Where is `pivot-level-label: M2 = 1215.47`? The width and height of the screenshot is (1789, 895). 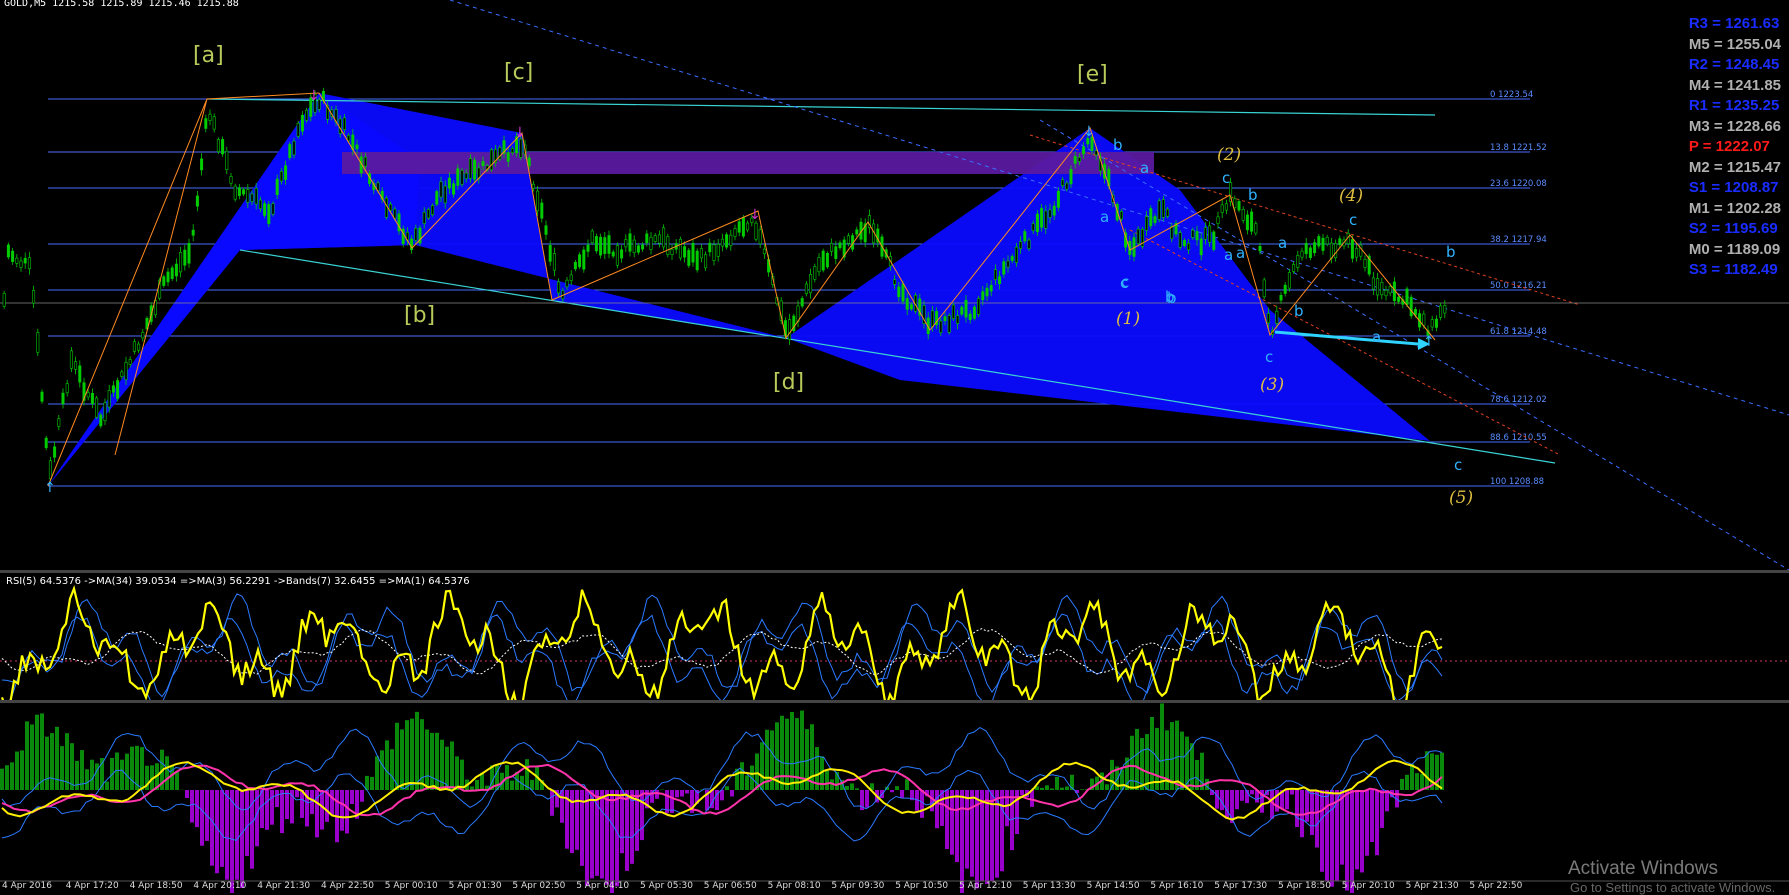 pivot-level-label: M2 = 1215.47 is located at coordinates (1735, 168).